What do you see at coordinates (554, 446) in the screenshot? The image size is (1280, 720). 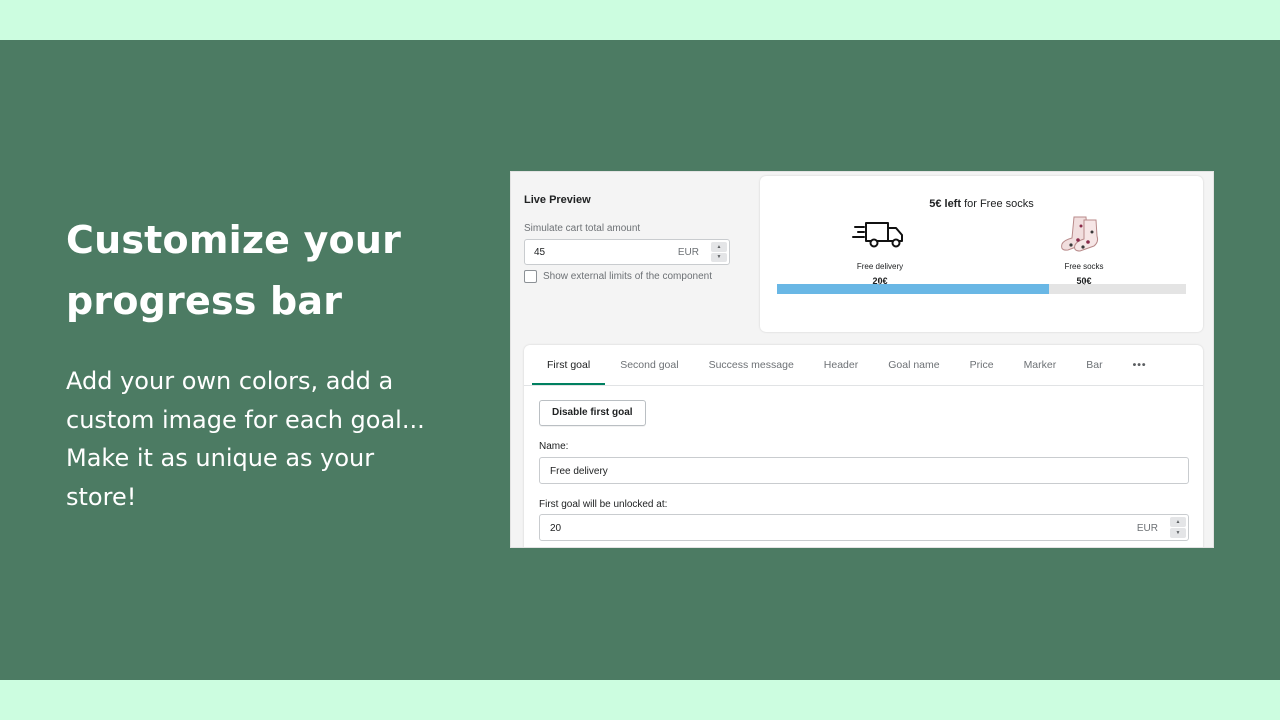 I see `goal-name-label: Name:` at bounding box center [554, 446].